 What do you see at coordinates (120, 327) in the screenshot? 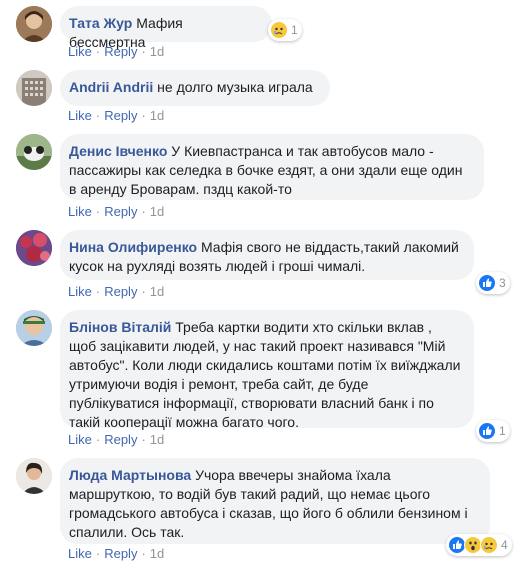
I see `comment-author: Блінов Віталій` at bounding box center [120, 327].